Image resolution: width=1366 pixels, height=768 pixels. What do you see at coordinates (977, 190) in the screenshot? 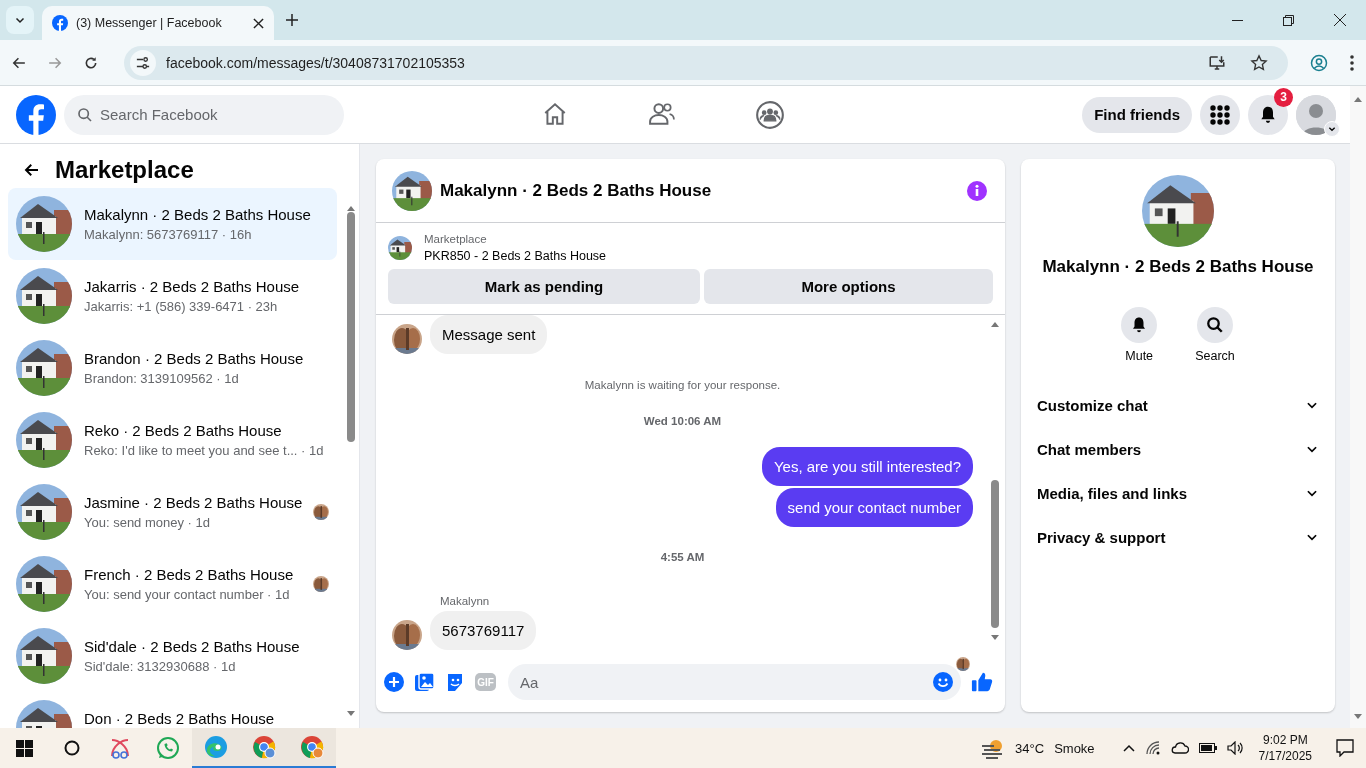
I see `info-icon` at bounding box center [977, 190].